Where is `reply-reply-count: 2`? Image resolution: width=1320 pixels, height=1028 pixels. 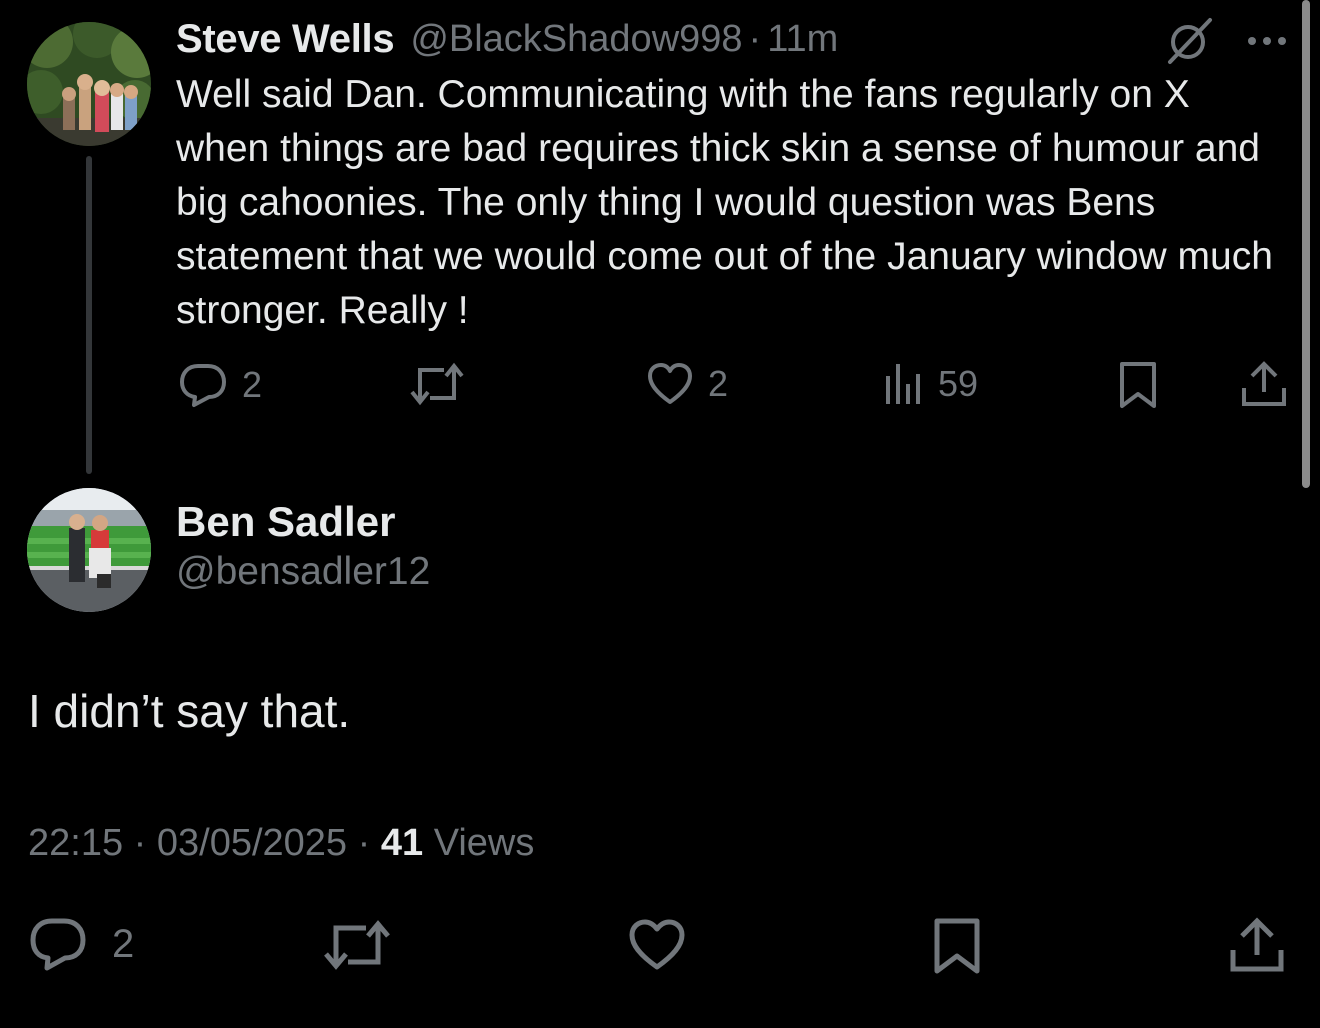
reply-reply-count: 2 is located at coordinates (252, 384).